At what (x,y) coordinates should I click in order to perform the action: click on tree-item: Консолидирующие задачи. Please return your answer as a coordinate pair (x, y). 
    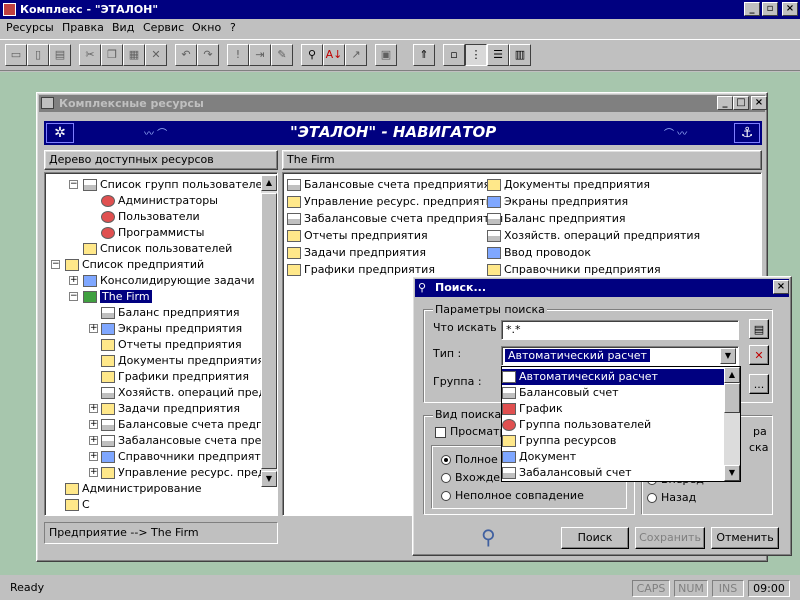
    Looking at the image, I should click on (169, 281).